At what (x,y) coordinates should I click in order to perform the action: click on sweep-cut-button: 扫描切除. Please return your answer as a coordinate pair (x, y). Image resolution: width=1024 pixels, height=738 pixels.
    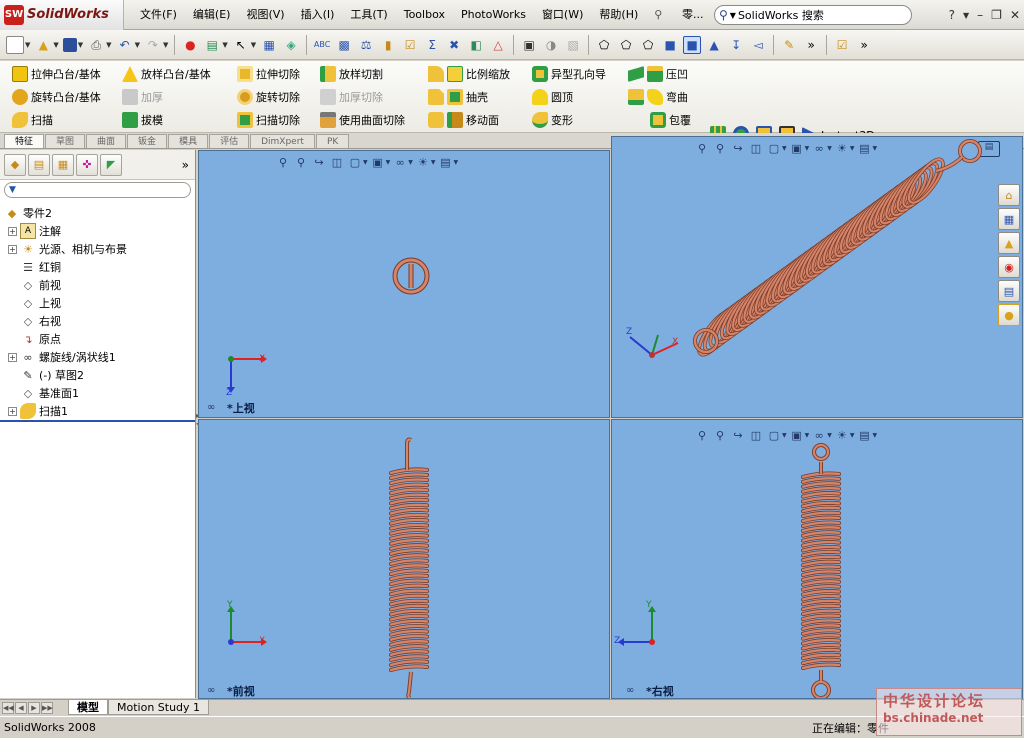
    Looking at the image, I should click on (268, 120).